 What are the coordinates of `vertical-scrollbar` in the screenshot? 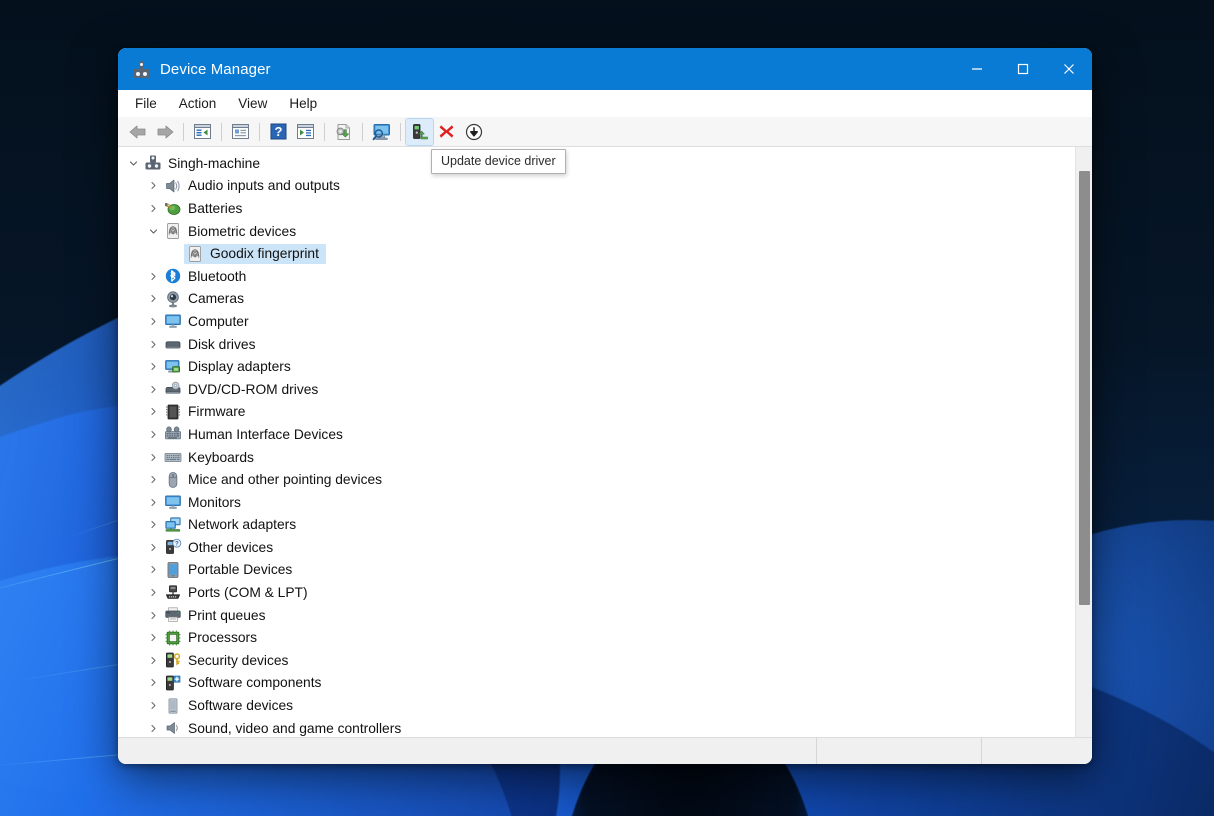 It's located at (1083, 442).